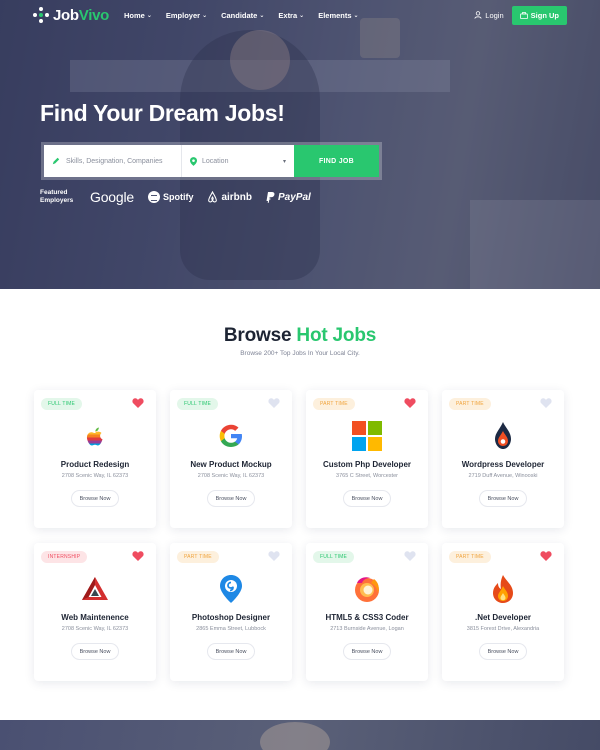 The width and height of the screenshot is (600, 750). I want to click on hero-title: Find Your Dream Jobs!, so click(162, 113).